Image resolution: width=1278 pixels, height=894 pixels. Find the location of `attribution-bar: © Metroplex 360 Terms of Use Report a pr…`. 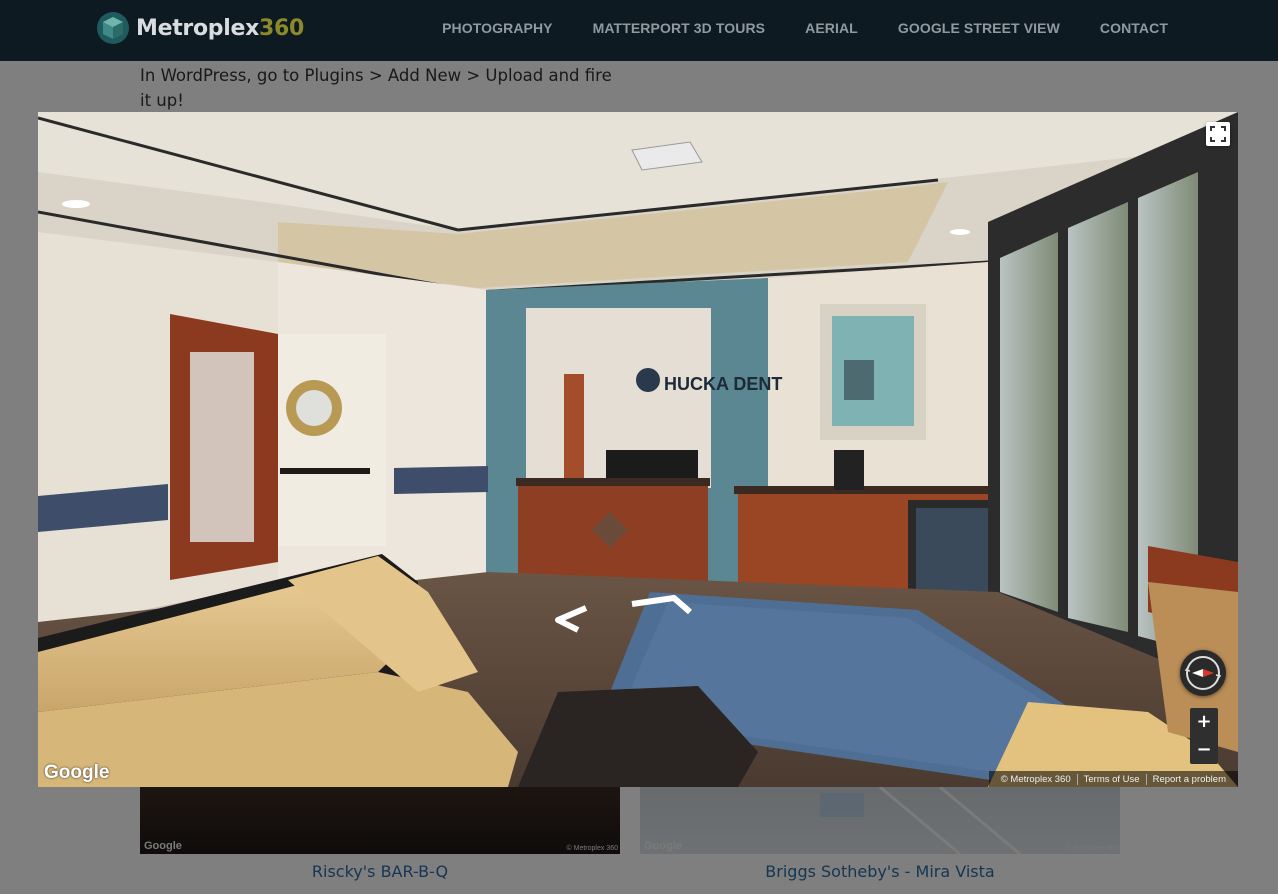

attribution-bar: © Metroplex 360 Terms of Use Report a pr… is located at coordinates (1113, 779).